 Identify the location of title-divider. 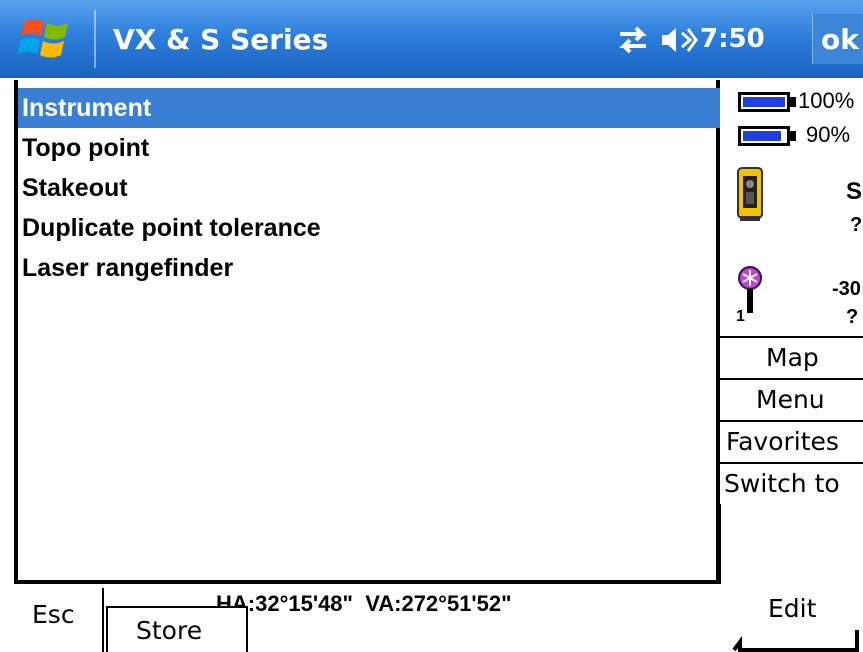
(95, 39).